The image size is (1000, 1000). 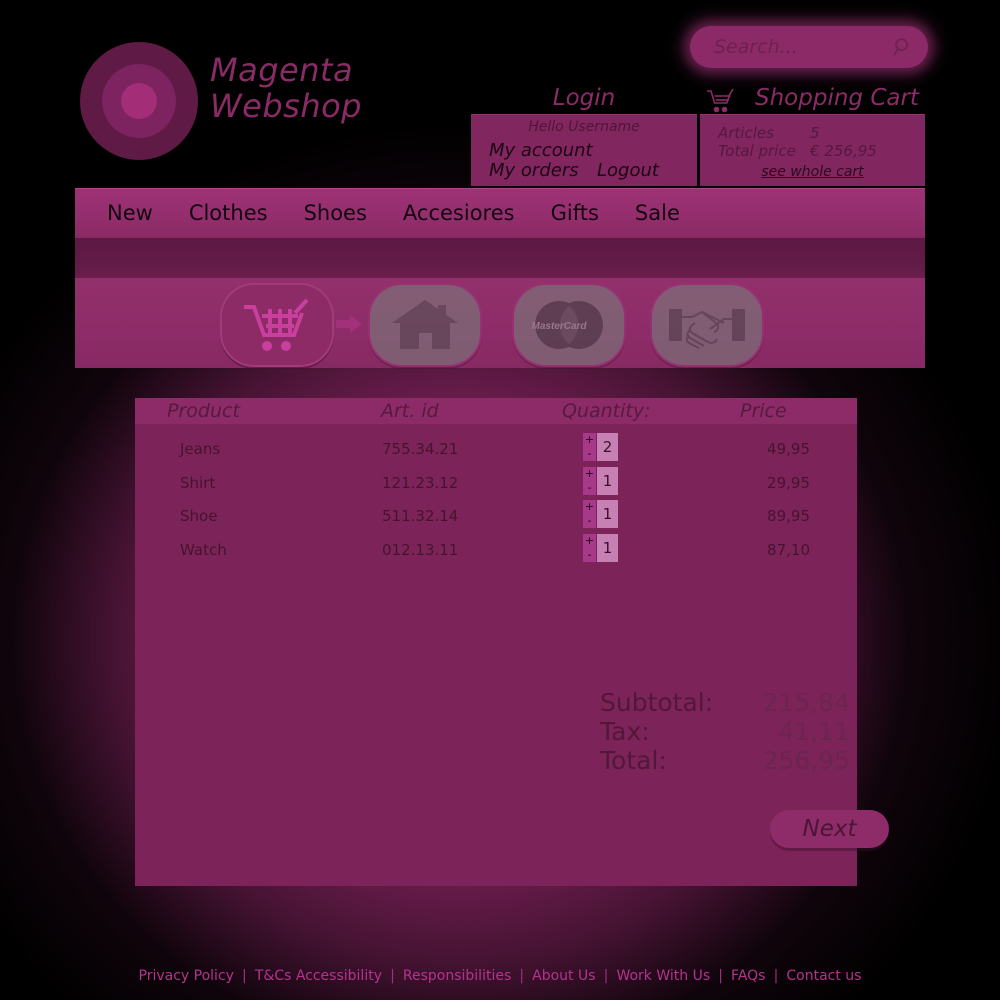 What do you see at coordinates (318, 976) in the screenshot?
I see `footer-link-tcs-accessibility: T&Cs Accessibility` at bounding box center [318, 976].